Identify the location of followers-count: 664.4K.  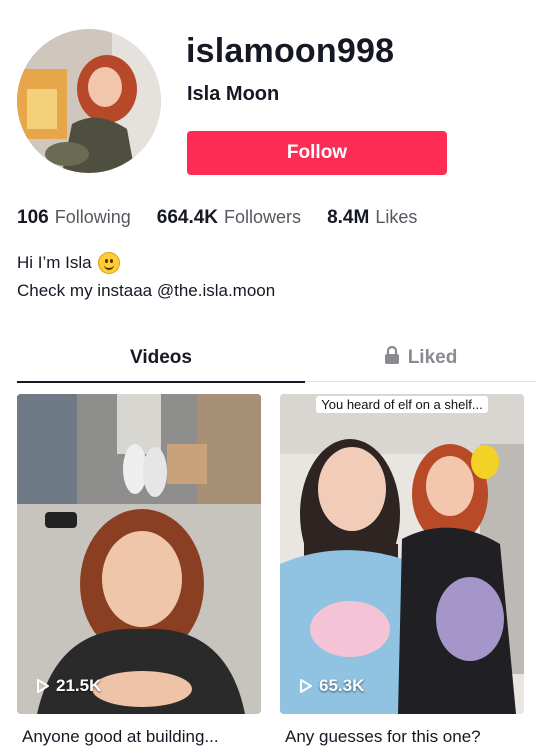
(187, 217).